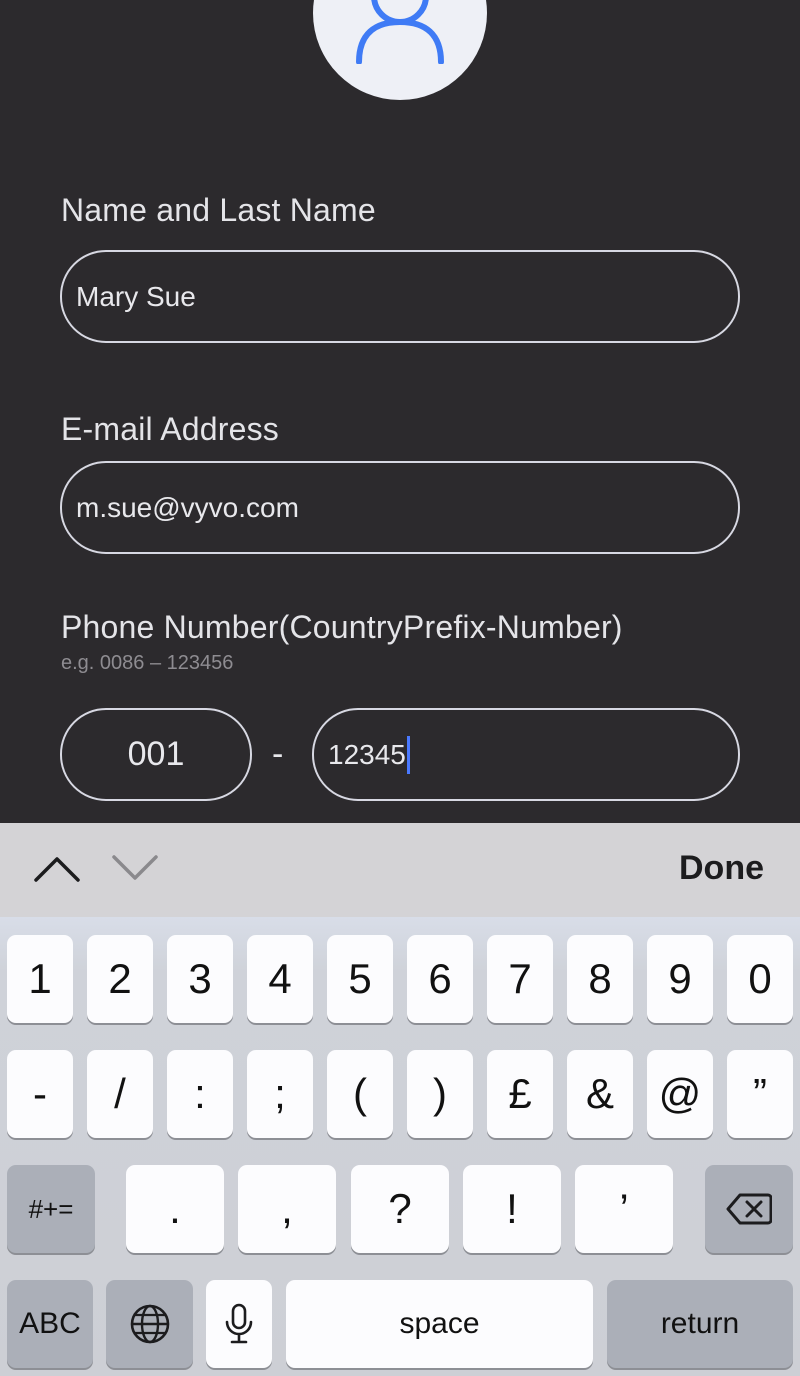 This screenshot has height=1376, width=800. Describe the element at coordinates (439, 1324) in the screenshot. I see `space-key: space` at that location.